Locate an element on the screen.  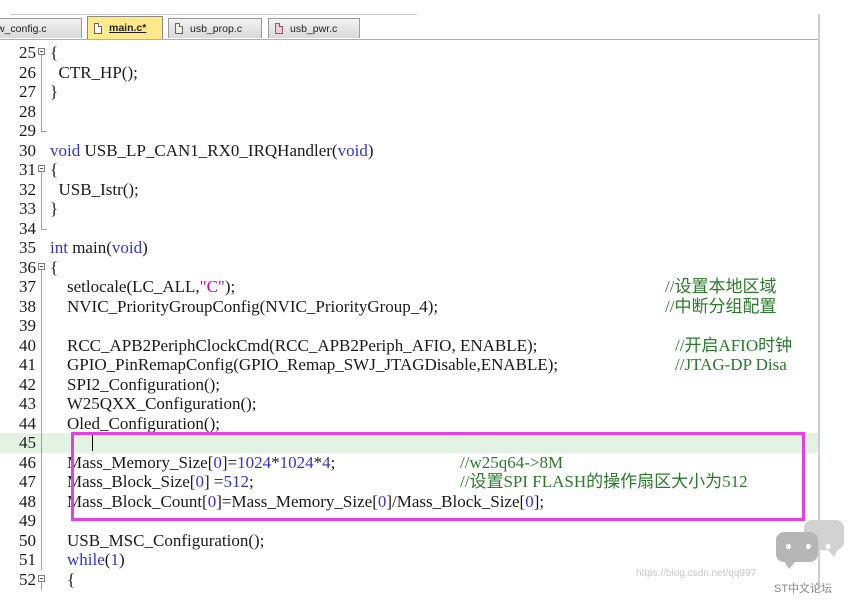
window-top-line is located at coordinates (213, 14).